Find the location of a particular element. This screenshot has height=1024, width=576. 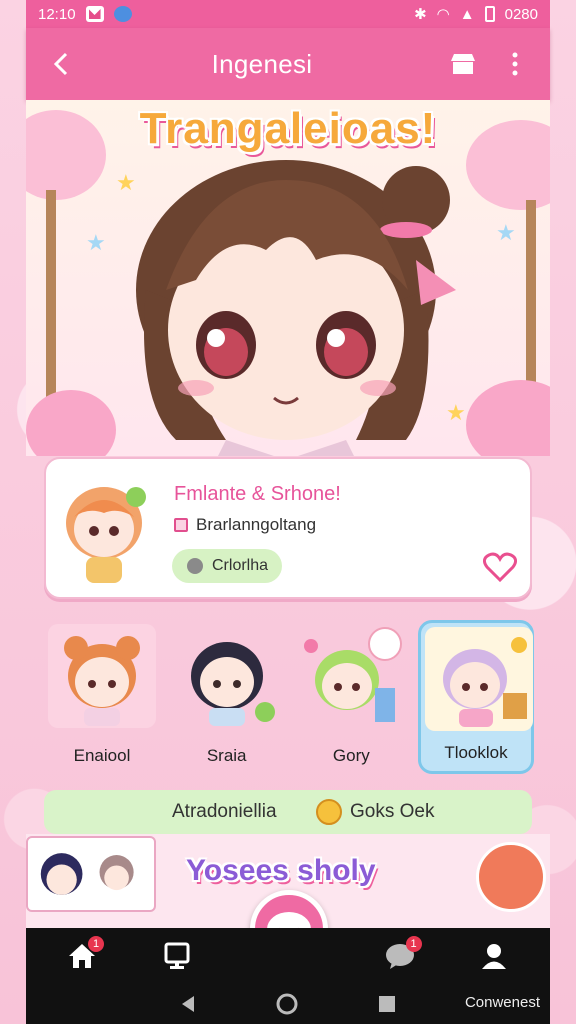

note-icon is located at coordinates (181, 525).